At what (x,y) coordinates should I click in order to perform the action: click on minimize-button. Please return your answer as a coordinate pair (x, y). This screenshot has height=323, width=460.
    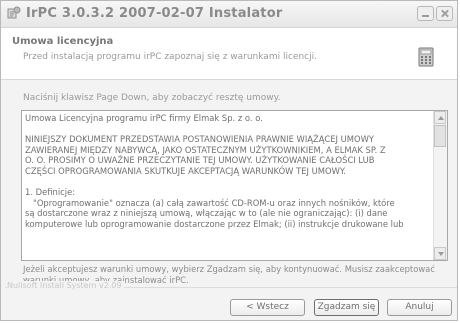
    Looking at the image, I should click on (425, 13).